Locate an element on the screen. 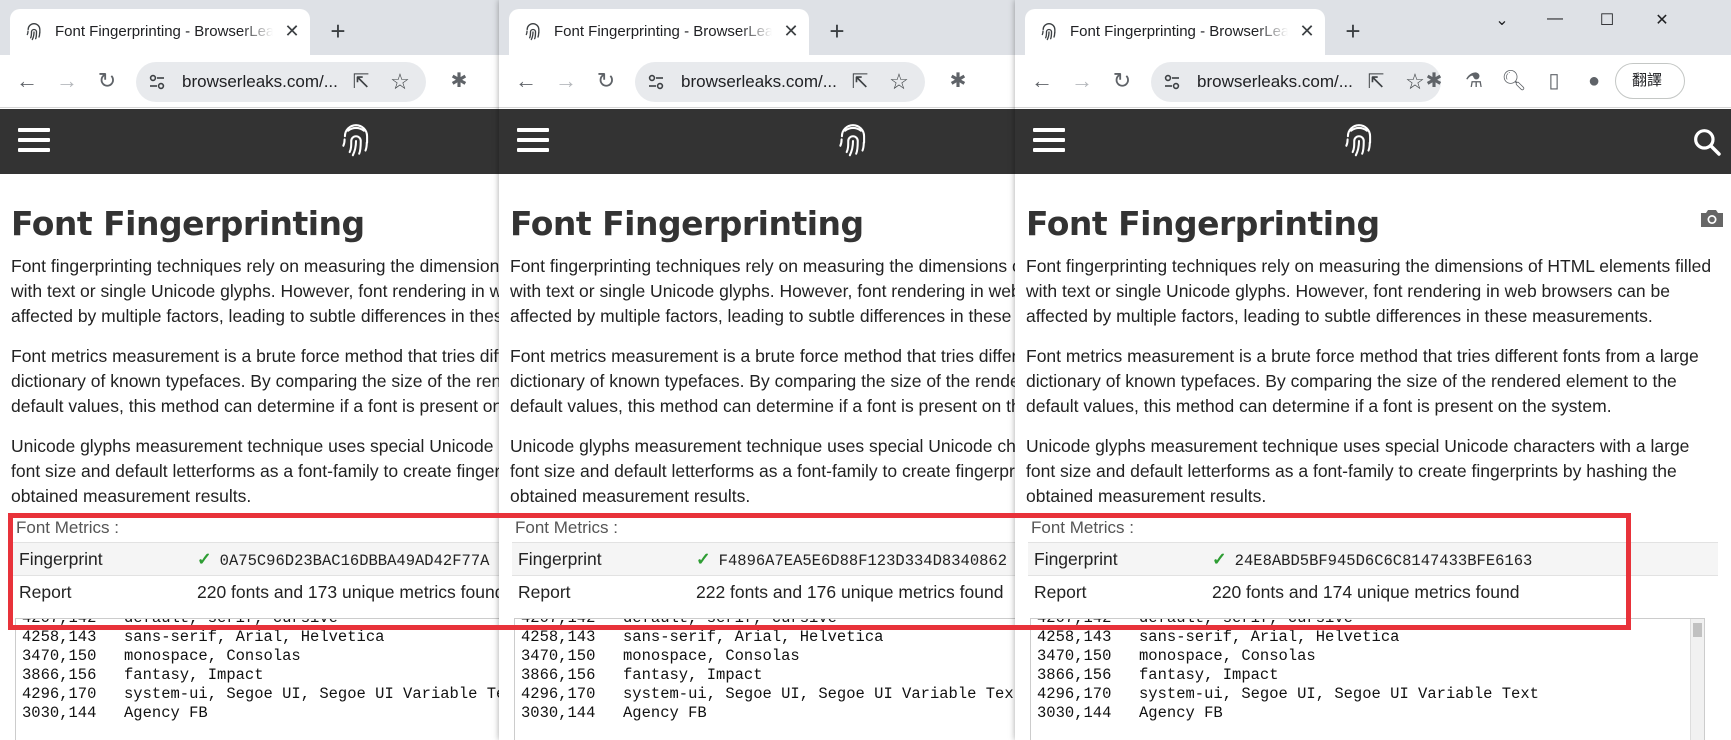  maximize-icon: ☐ is located at coordinates (1607, 20).